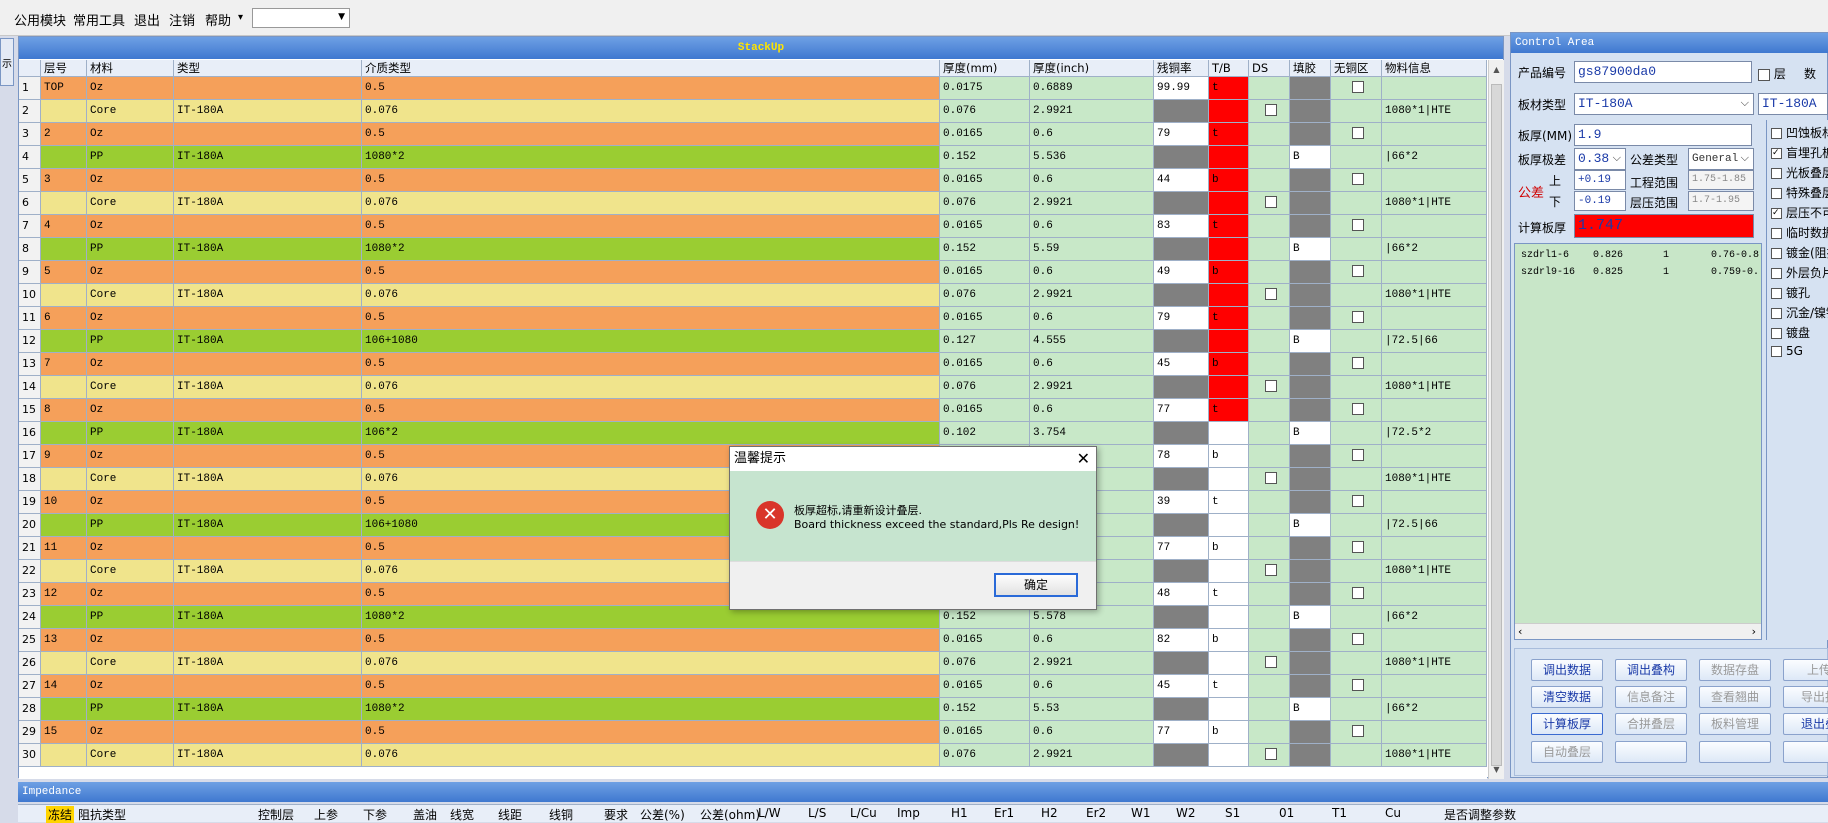 Image resolution: width=1828 pixels, height=823 pixels. I want to click on copper-ratio-header: 残铜率, so click(1181, 68).